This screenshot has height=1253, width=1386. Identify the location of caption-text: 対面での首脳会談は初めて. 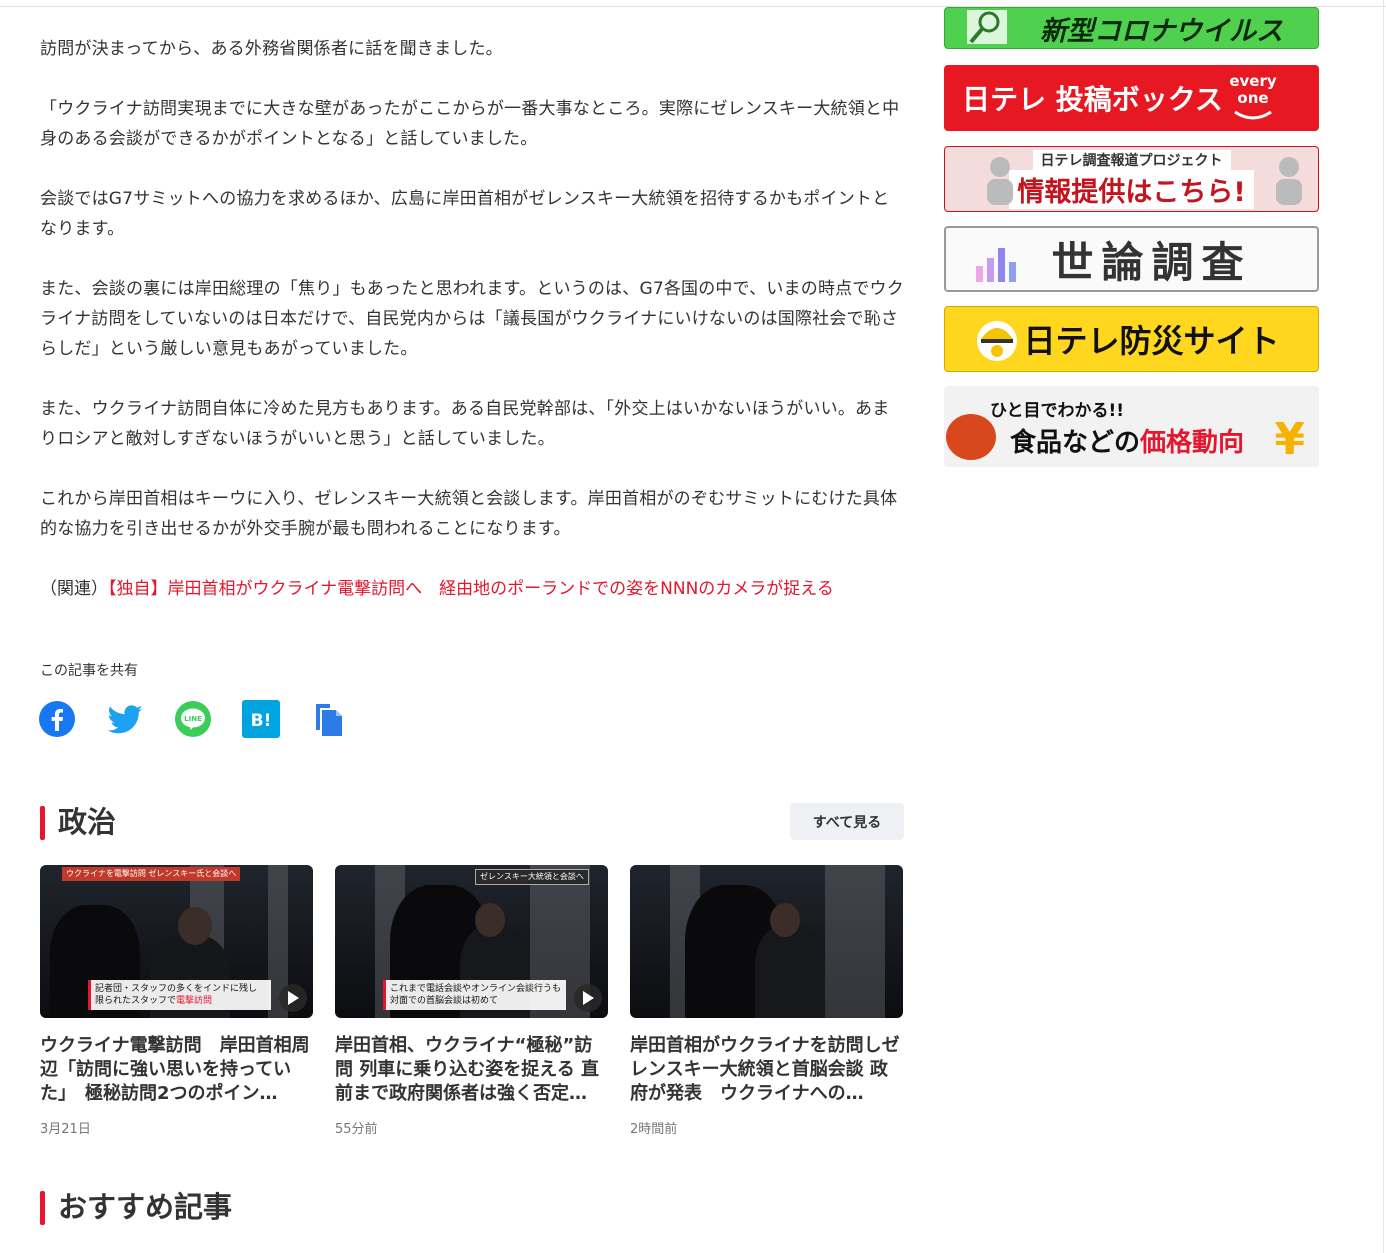
(444, 1001).